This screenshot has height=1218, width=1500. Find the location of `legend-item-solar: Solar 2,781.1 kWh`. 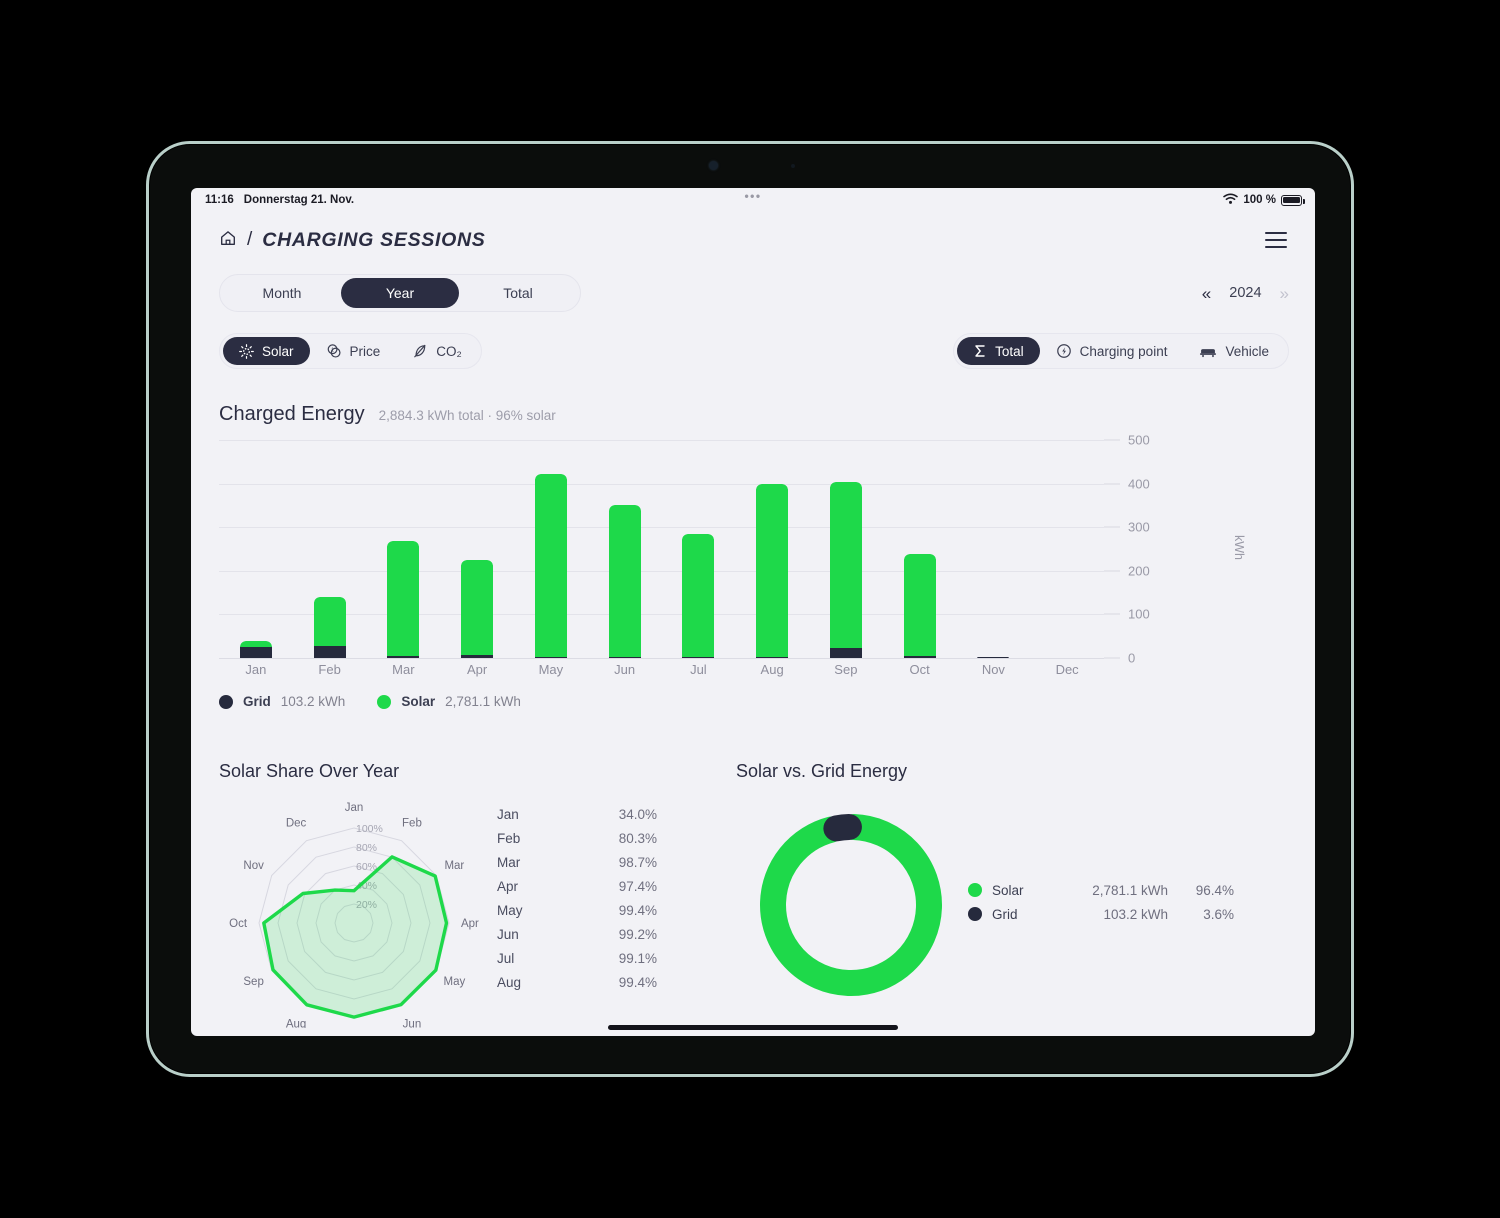

legend-item-solar: Solar 2,781.1 kWh is located at coordinates (449, 701).